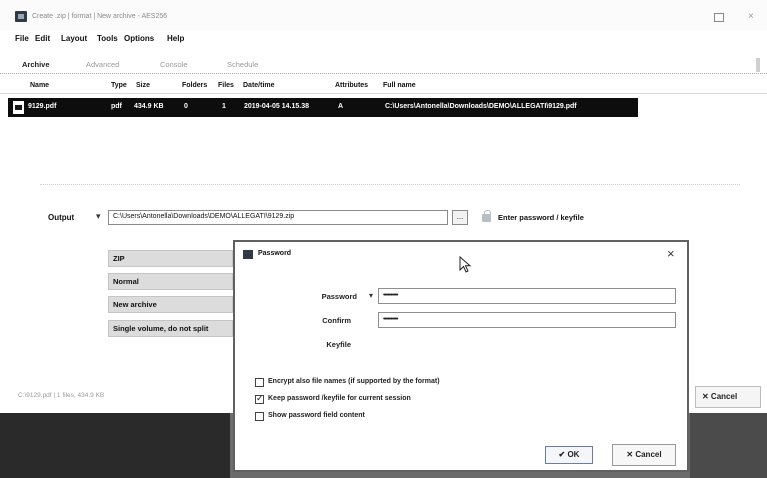 The height and width of the screenshot is (478, 767). What do you see at coordinates (465, 264) in the screenshot?
I see `mouse-cursor-icon` at bounding box center [465, 264].